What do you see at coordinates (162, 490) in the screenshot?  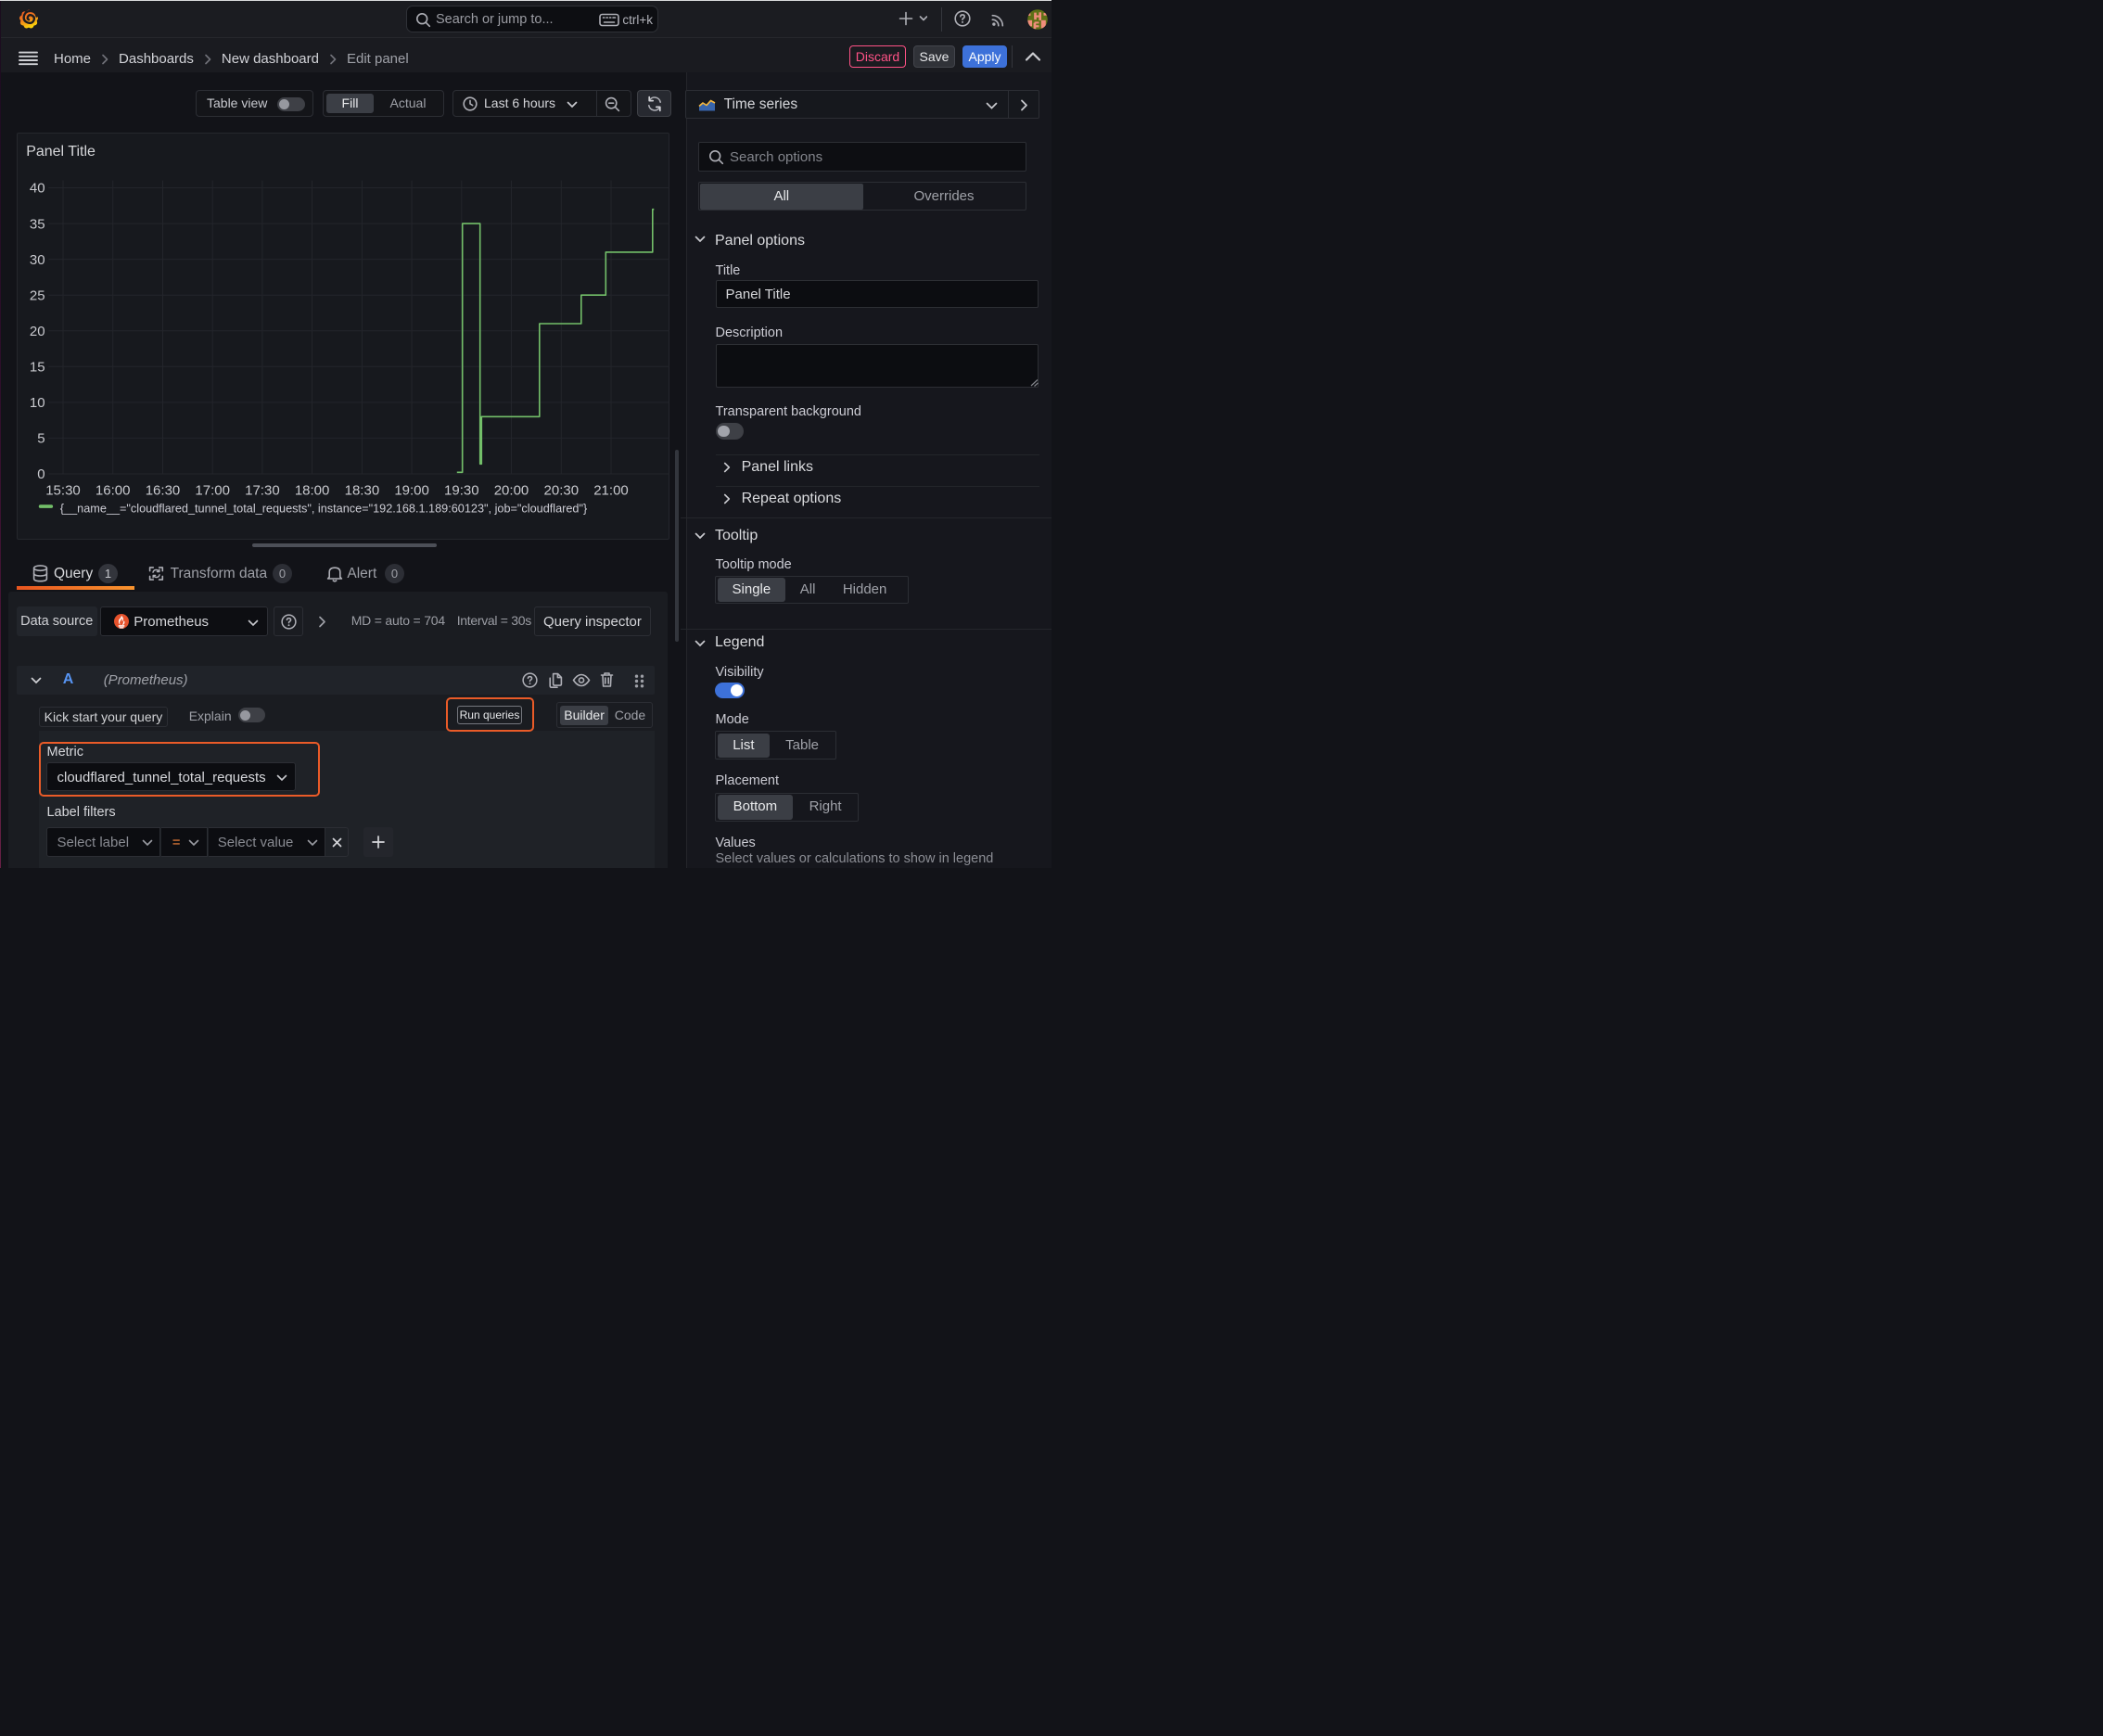 I see `svg-text: 16:30` at bounding box center [162, 490].